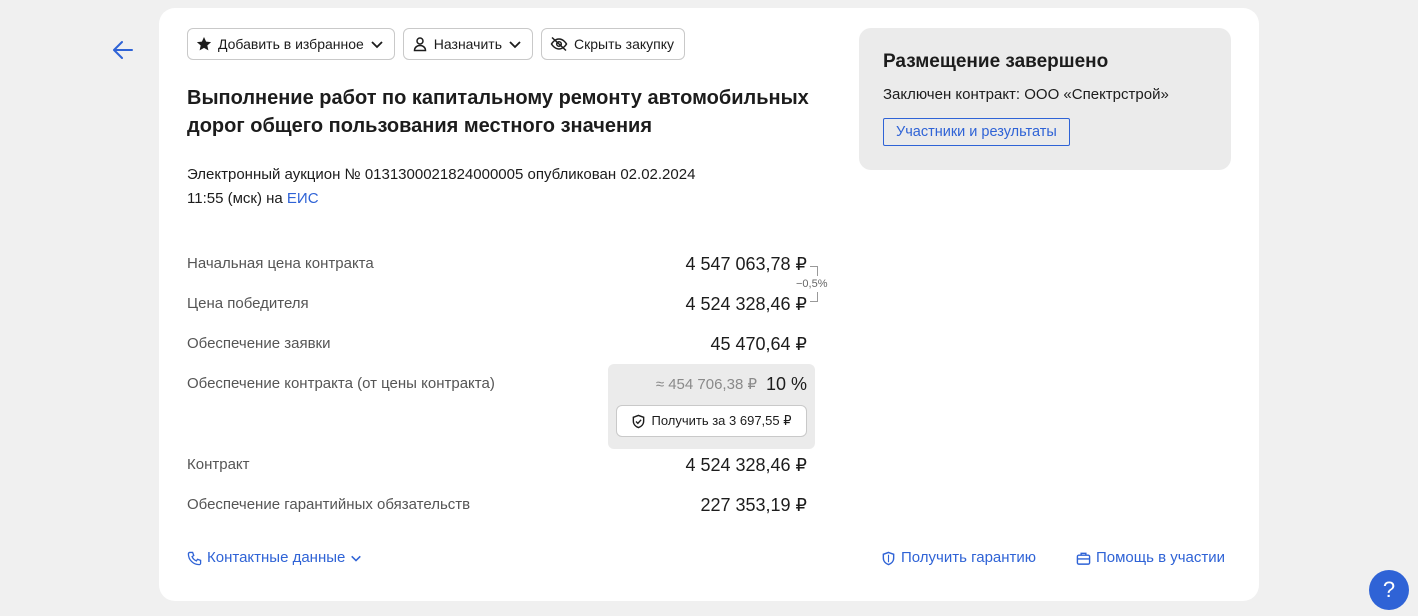 The width and height of the screenshot is (1418, 616). Describe the element at coordinates (1083, 558) in the screenshot. I see `briefcase-icon` at that location.